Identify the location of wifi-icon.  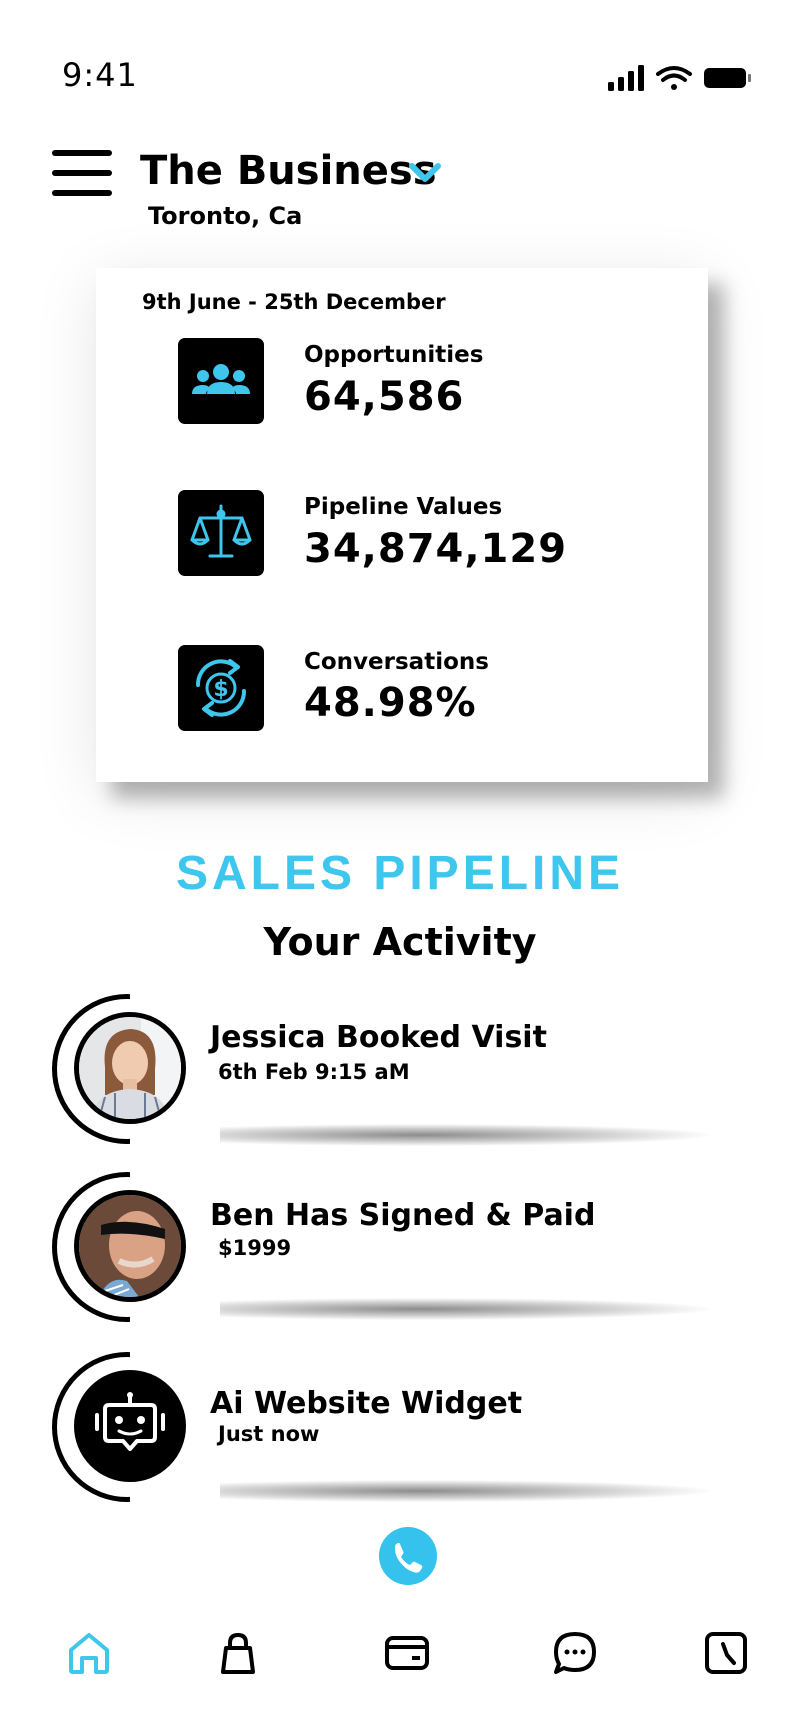
(674, 78).